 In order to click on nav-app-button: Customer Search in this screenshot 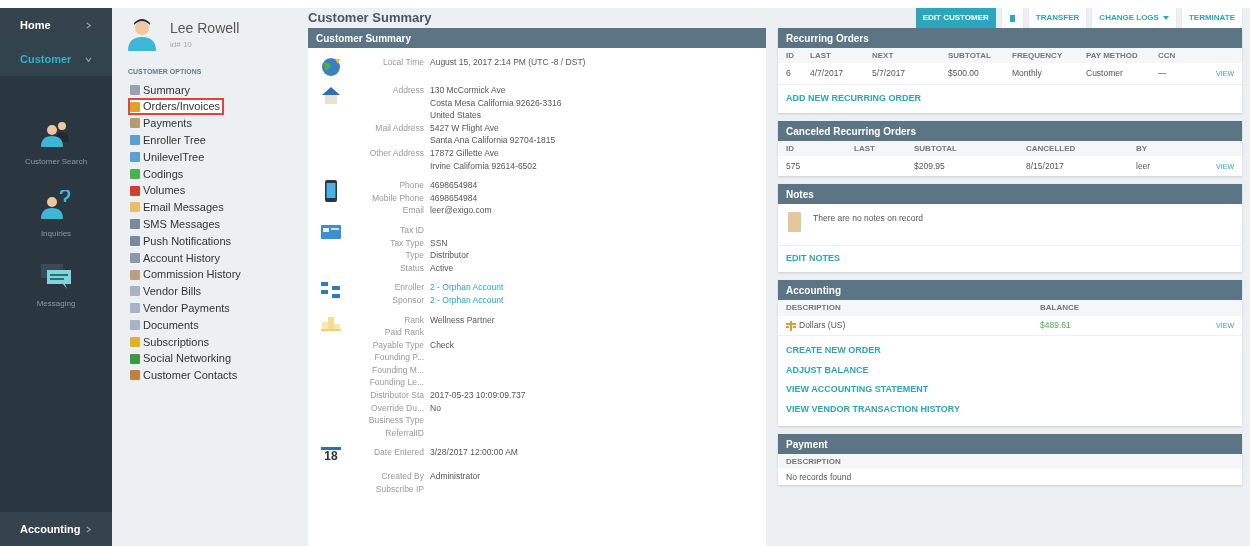, I will do `click(56, 143)`.